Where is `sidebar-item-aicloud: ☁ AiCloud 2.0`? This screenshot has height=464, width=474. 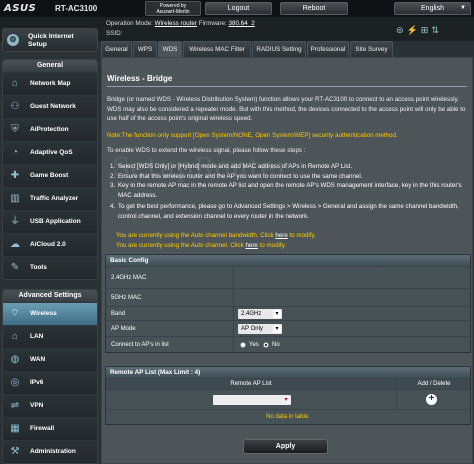
sidebar-item-aicloud: ☁ AiCloud 2.0 is located at coordinates (50, 244).